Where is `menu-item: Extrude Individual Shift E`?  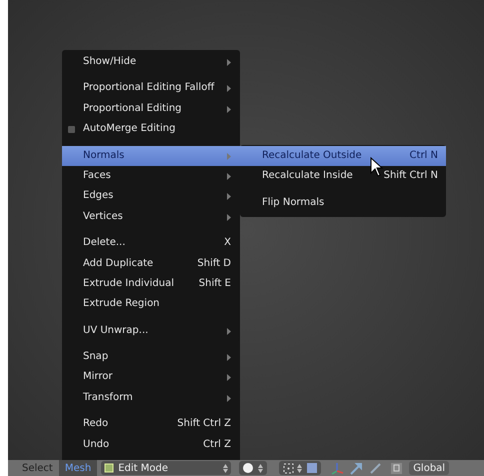
menu-item: Extrude Individual Shift E is located at coordinates (151, 284).